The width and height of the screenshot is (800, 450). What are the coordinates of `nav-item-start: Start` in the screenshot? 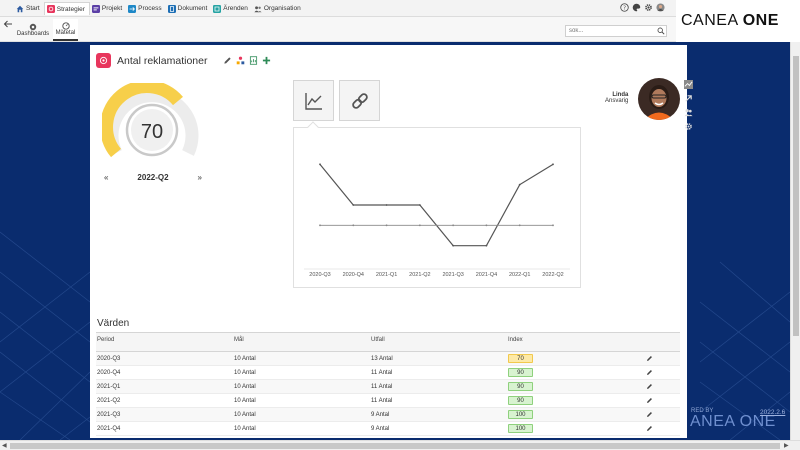 It's located at (29, 8).